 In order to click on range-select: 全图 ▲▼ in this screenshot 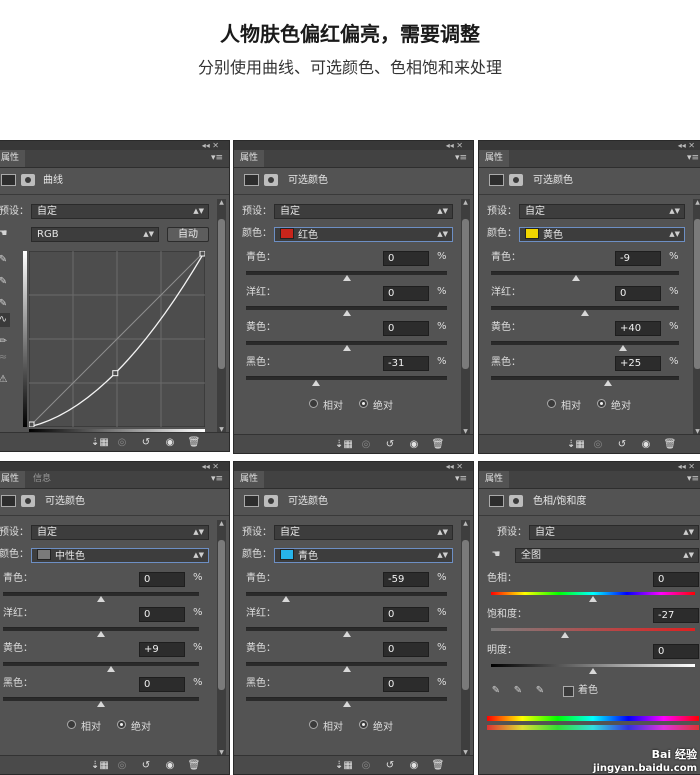, I will do `click(607, 555)`.